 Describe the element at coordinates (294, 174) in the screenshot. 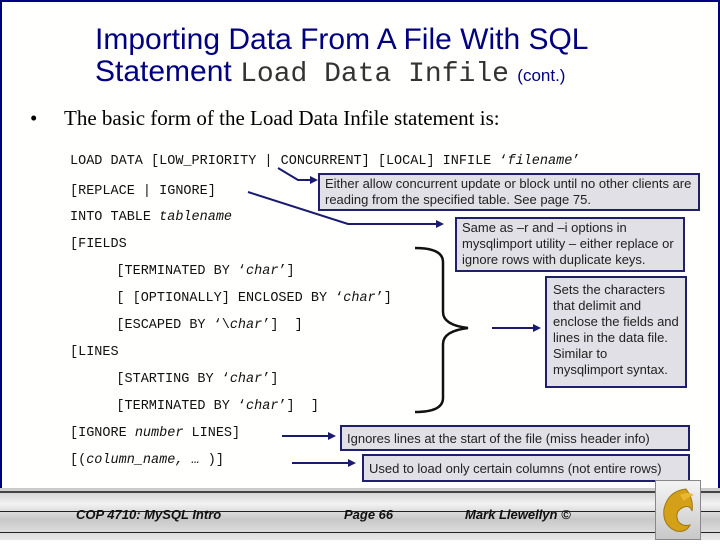

I see `arrow-concurrent` at that location.